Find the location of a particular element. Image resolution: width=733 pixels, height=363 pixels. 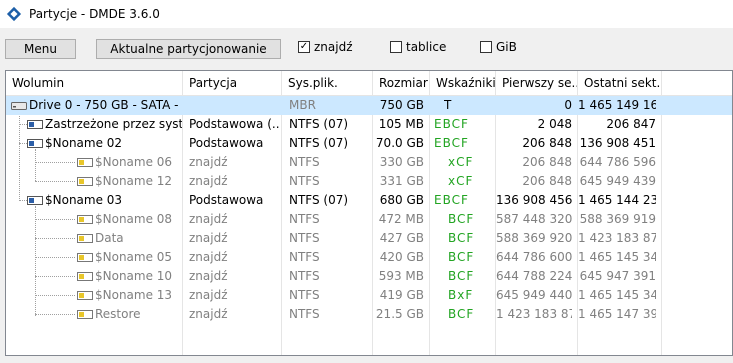

row-first-sector: 2 048 is located at coordinates (554, 124).